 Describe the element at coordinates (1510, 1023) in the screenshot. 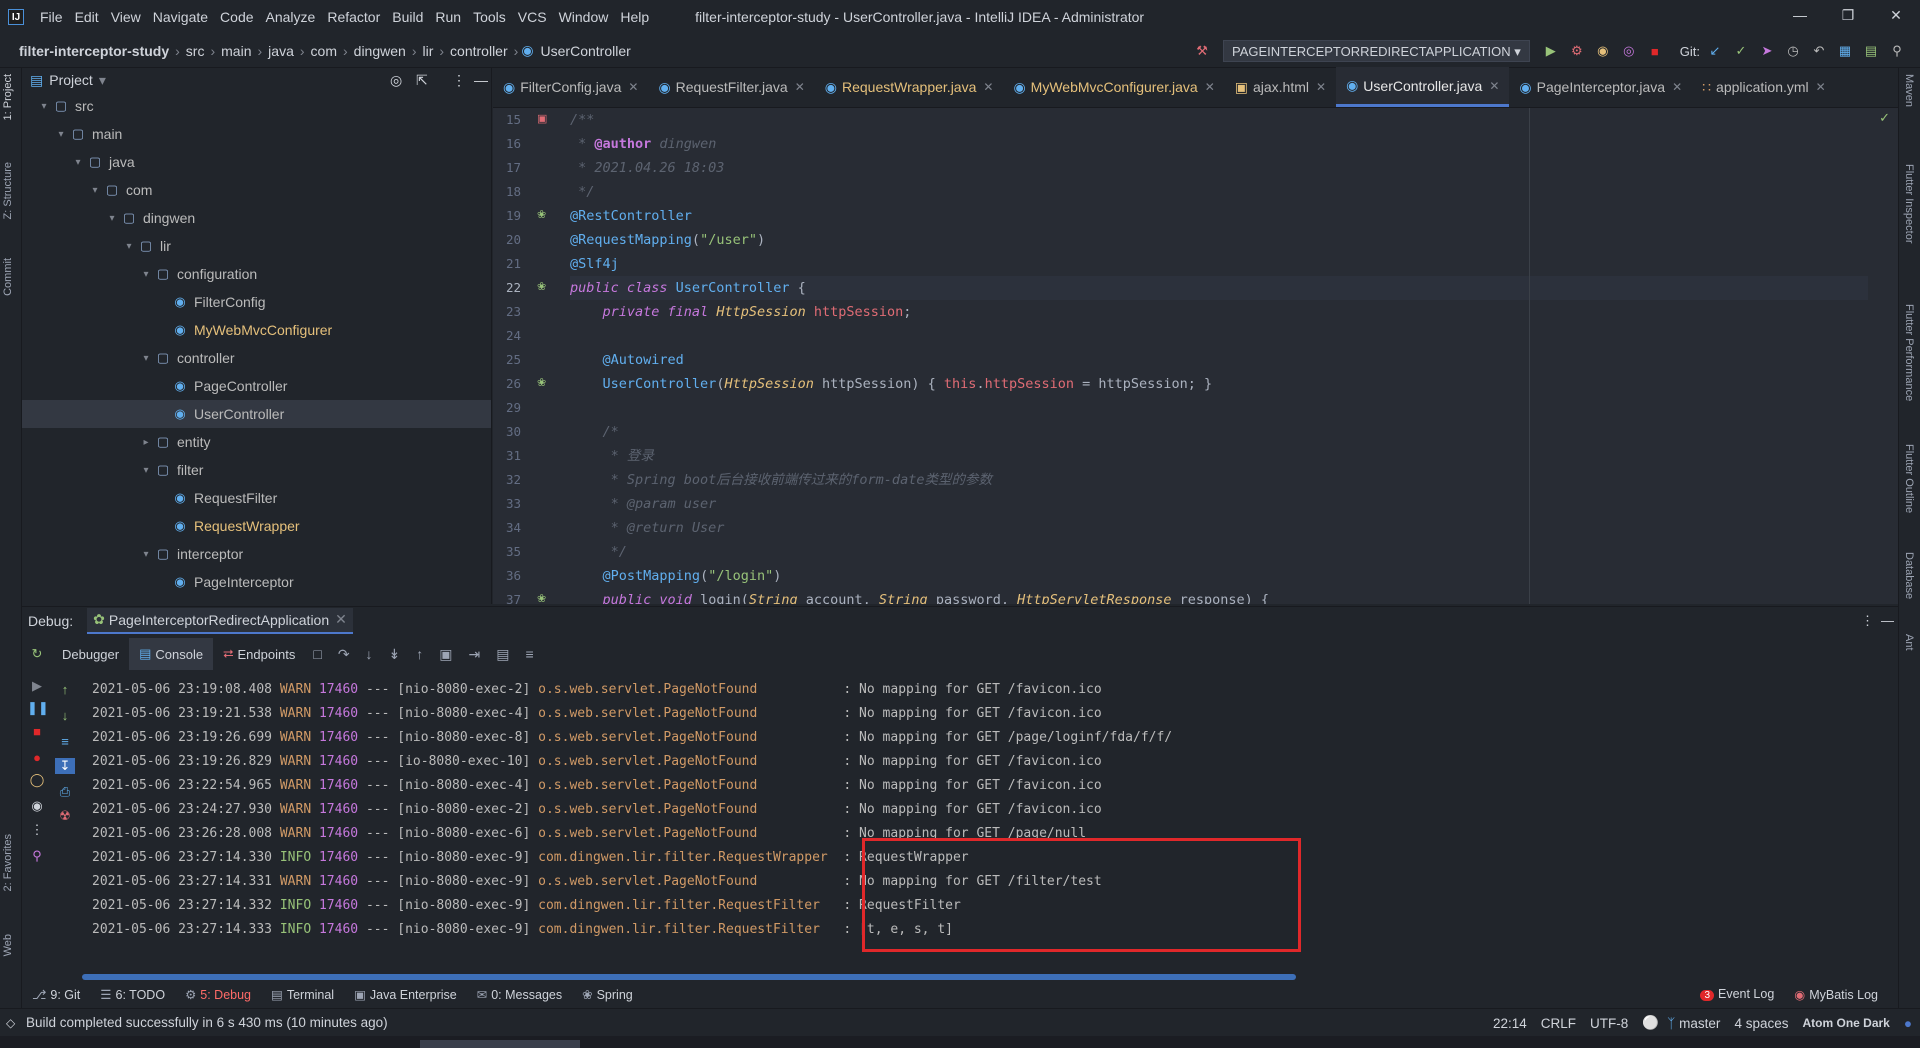

I see `caret-position: 22:14` at that location.